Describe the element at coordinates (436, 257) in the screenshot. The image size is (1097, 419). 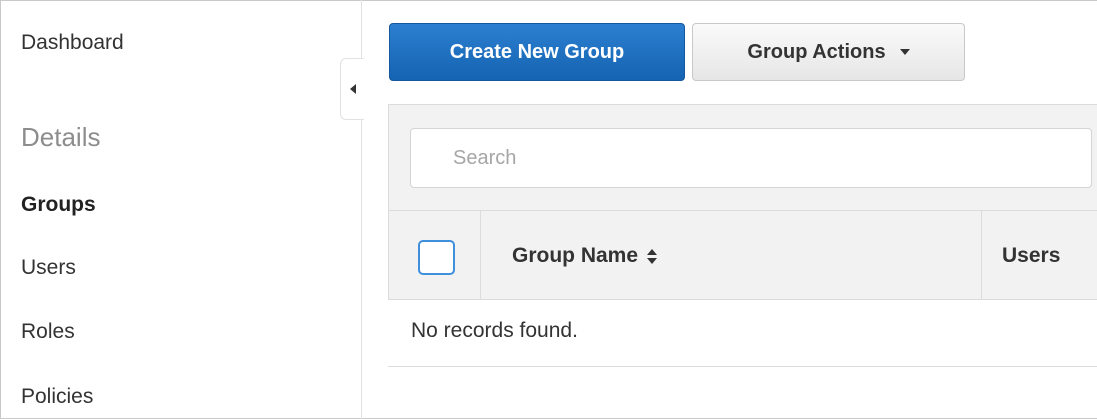
I see `select-all-checkbox` at that location.